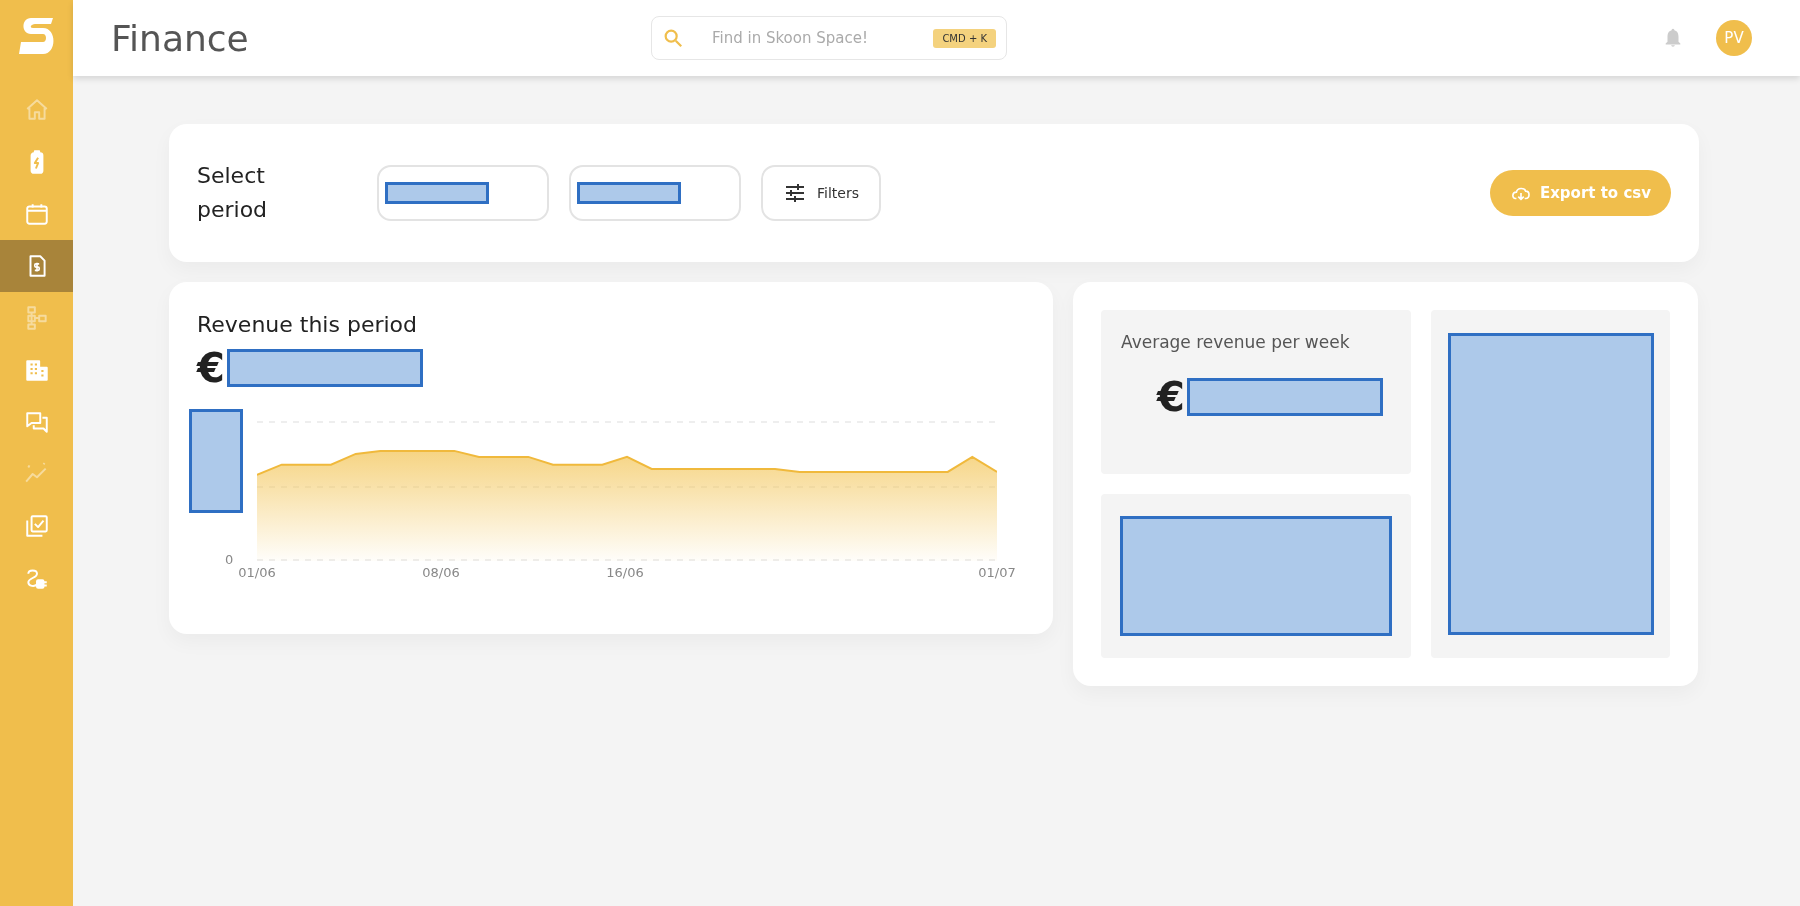 The width and height of the screenshot is (1800, 906). Describe the element at coordinates (36, 526) in the screenshot. I see `checklist-icon` at that location.